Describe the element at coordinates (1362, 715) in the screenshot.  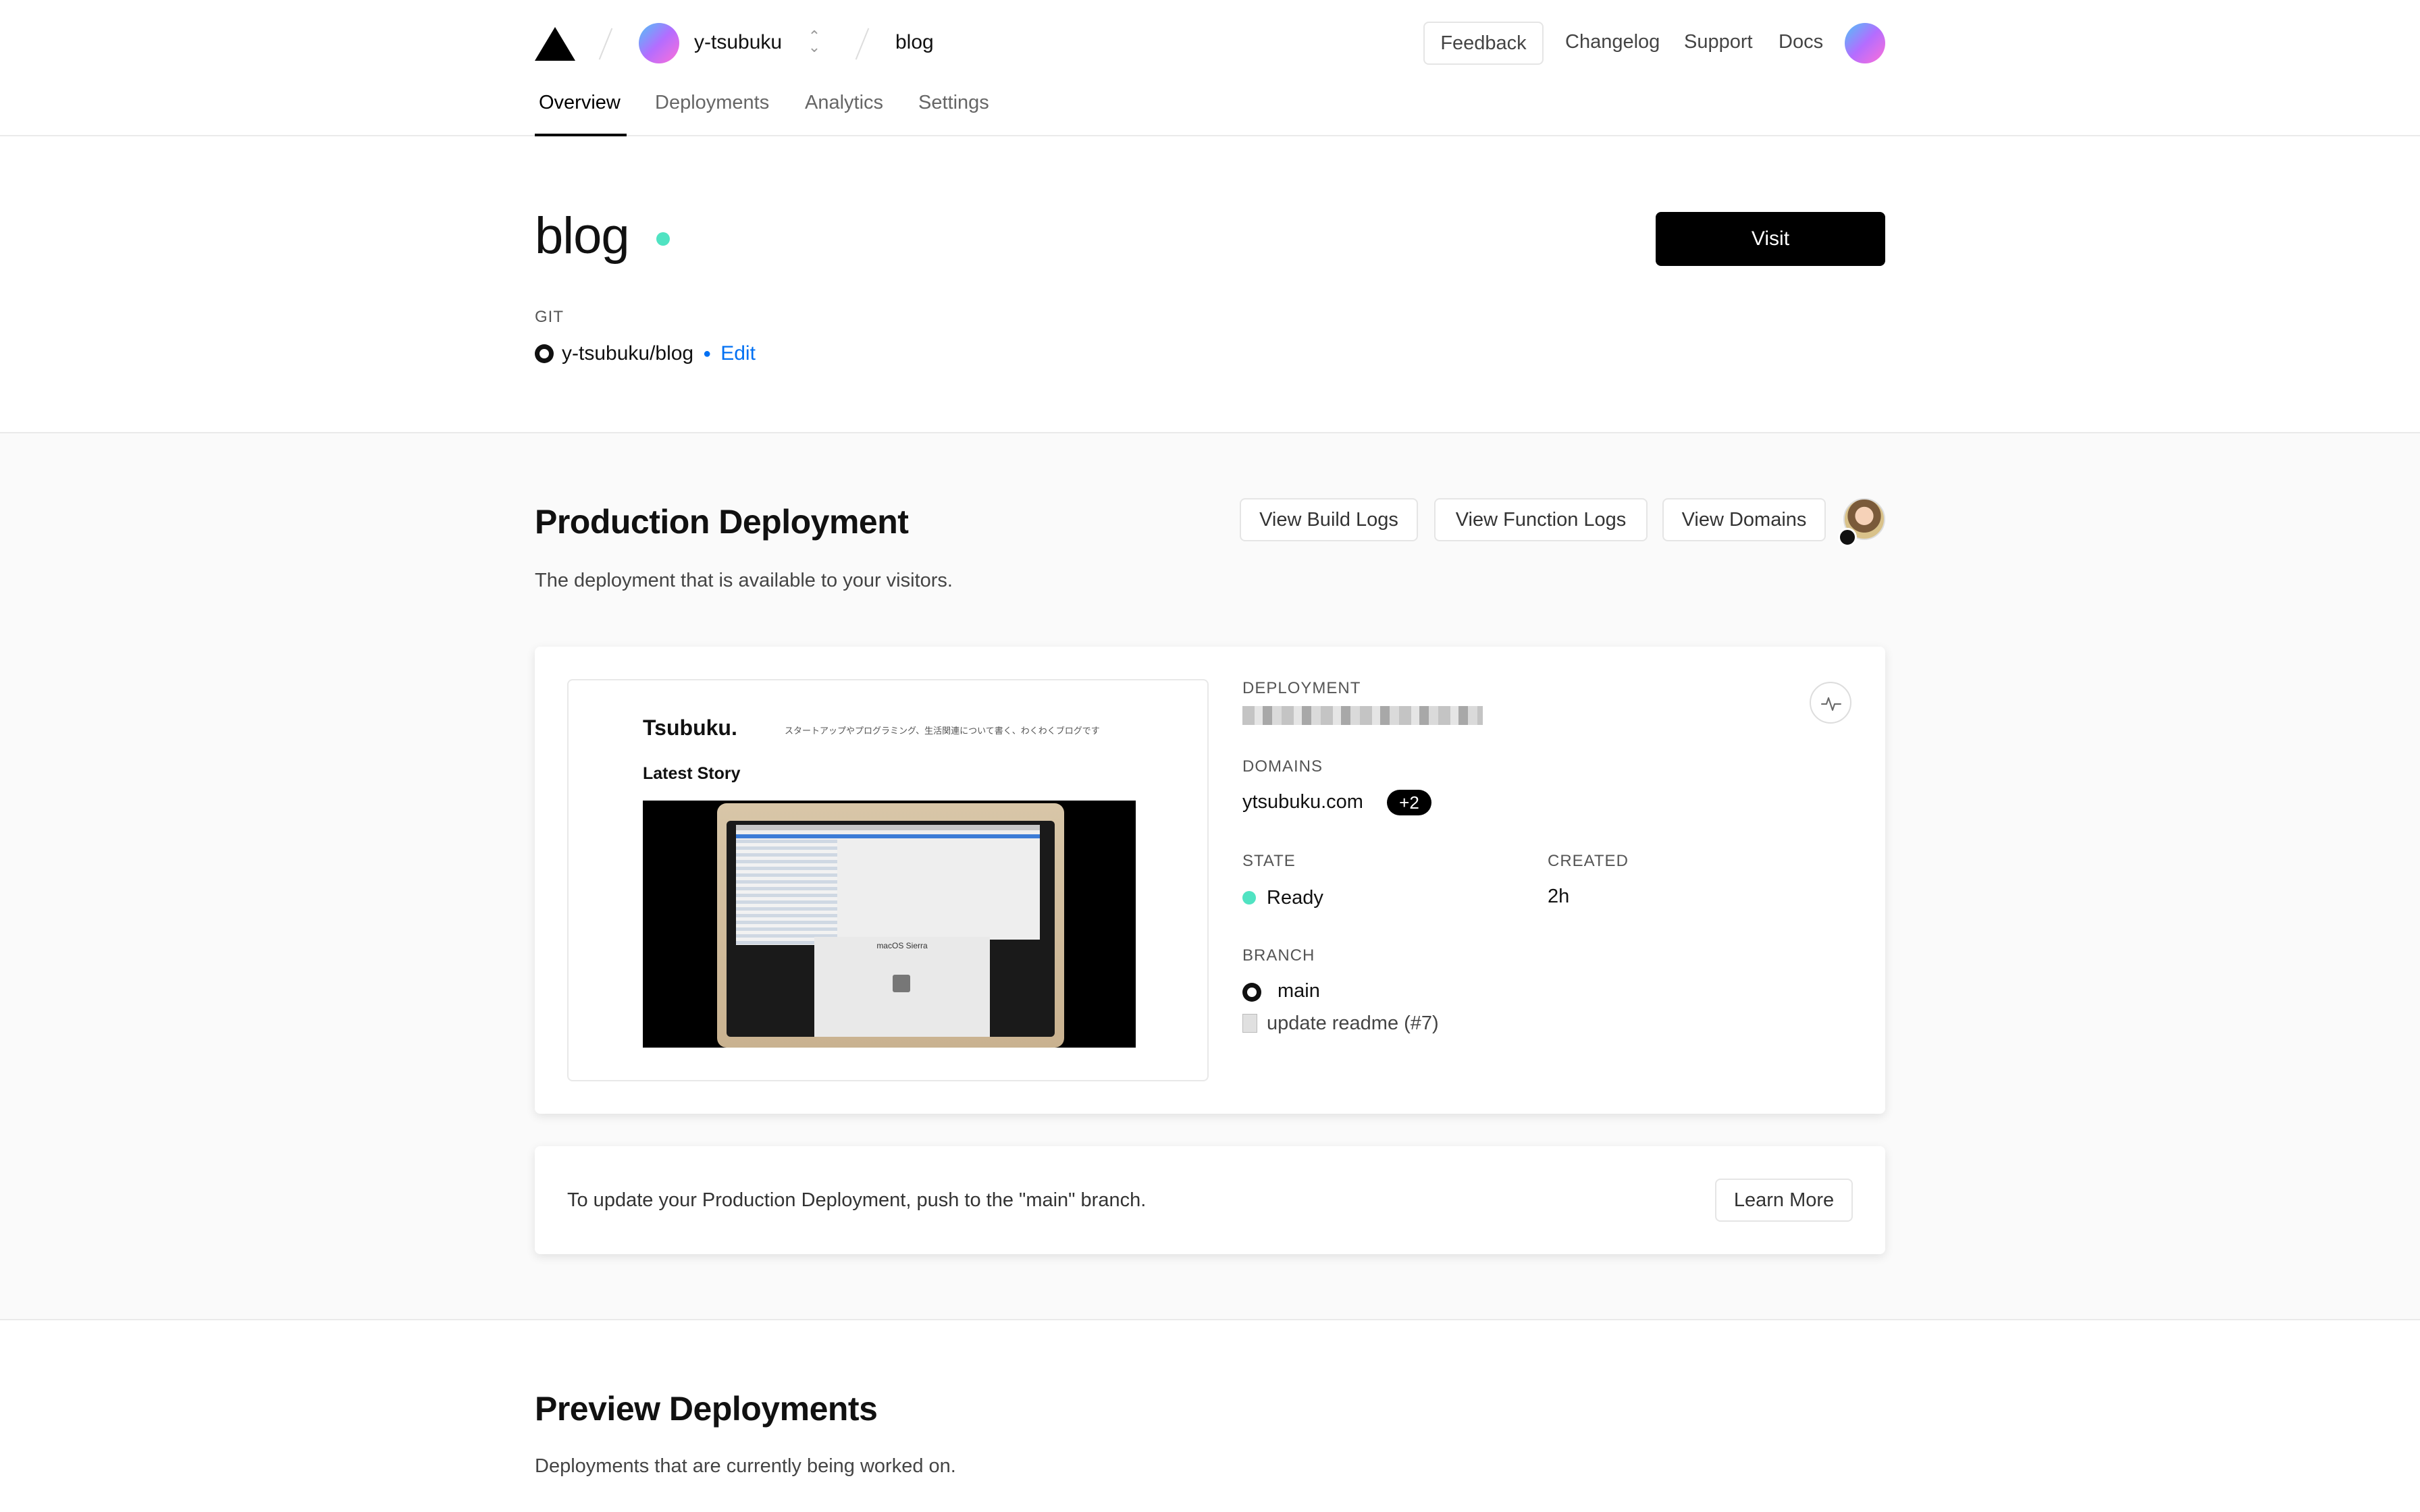
I see `deployment-url-redacted` at that location.